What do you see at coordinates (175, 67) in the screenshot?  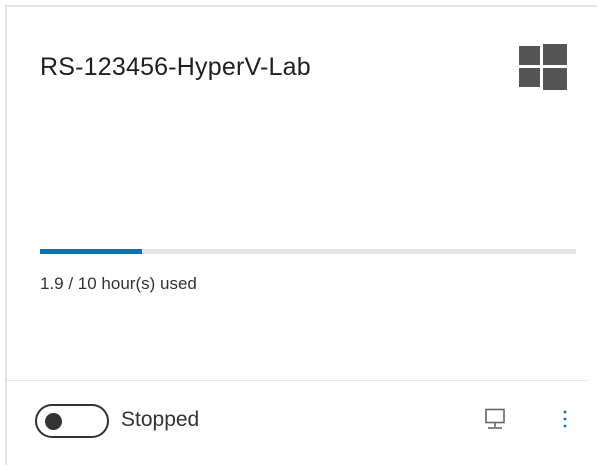 I see `vm-title: RS-123456-HyperV-Lab` at bounding box center [175, 67].